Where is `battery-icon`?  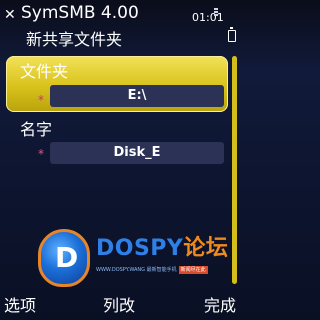 battery-icon is located at coordinates (232, 34).